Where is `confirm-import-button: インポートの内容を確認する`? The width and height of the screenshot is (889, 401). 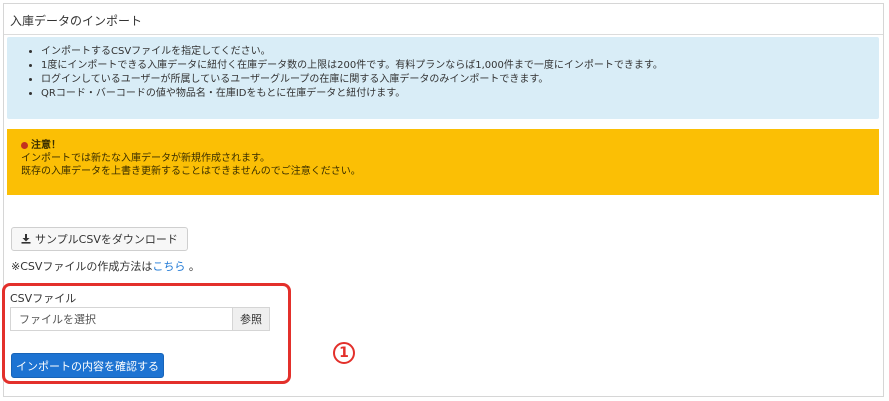
confirm-import-button: インポートの内容を確認する is located at coordinates (87, 365).